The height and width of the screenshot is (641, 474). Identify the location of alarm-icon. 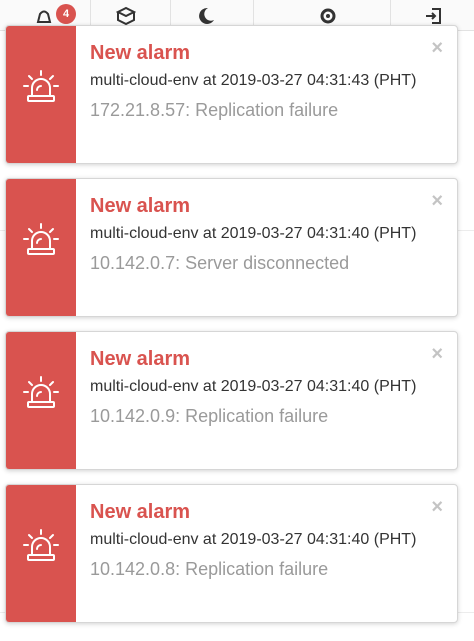
(44, 16).